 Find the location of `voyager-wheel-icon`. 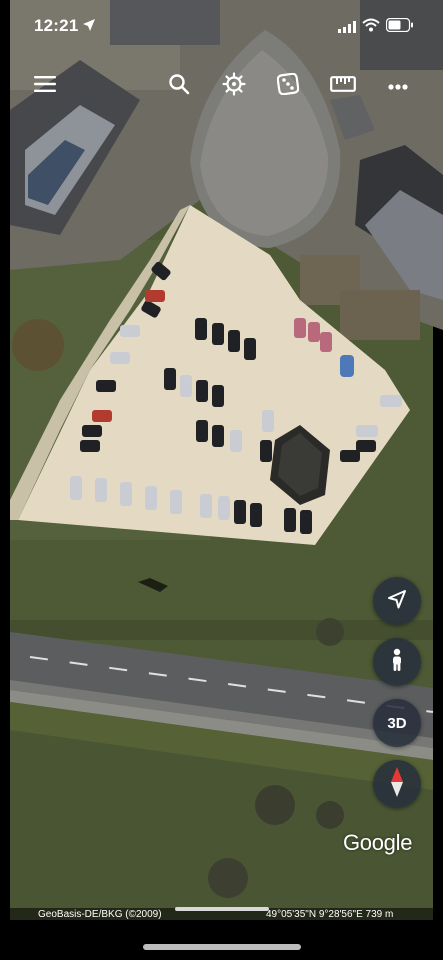

voyager-wheel-icon is located at coordinates (234, 86).